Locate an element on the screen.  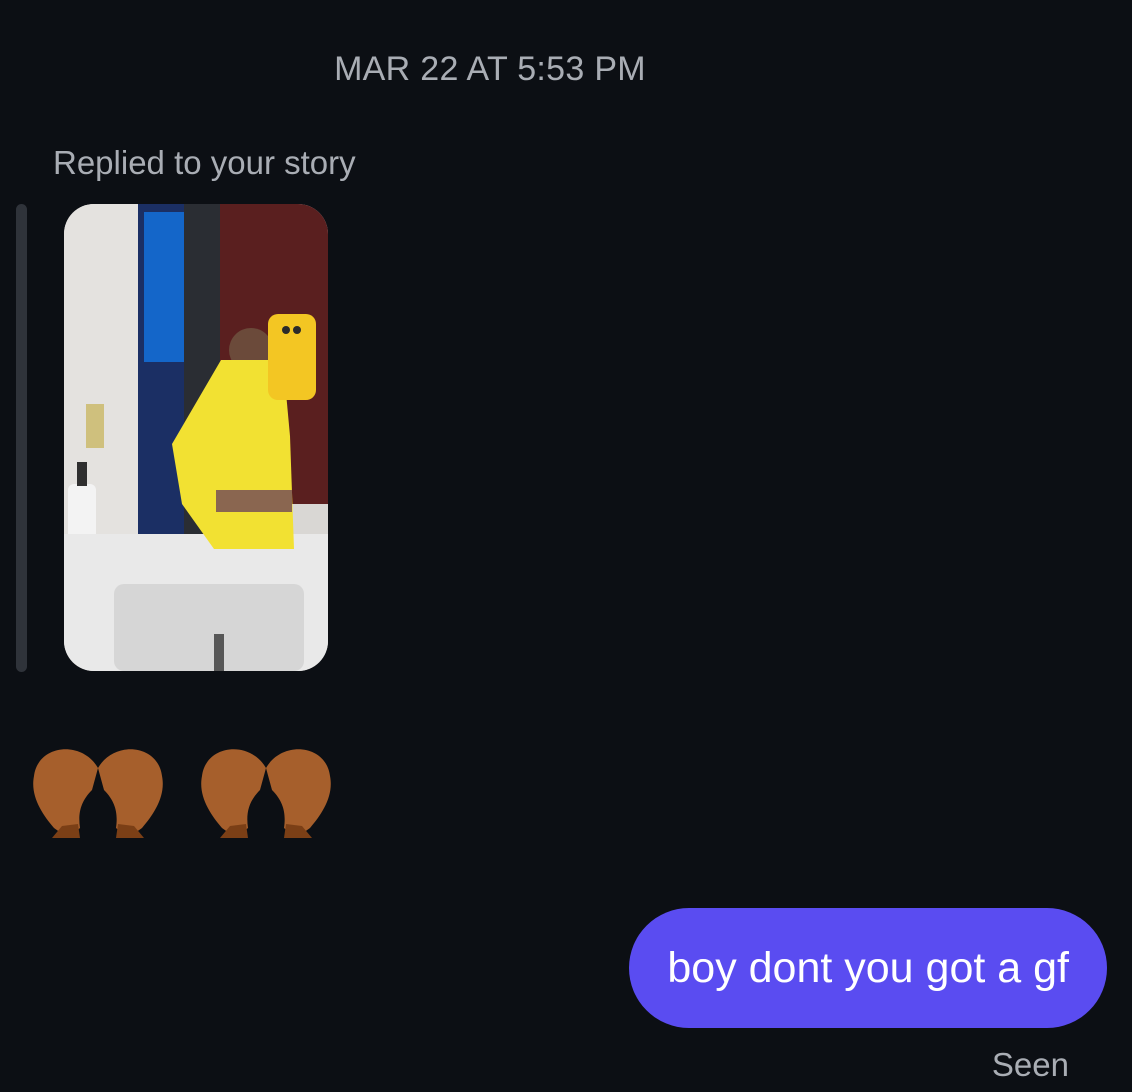
seen-status: Seen is located at coordinates (1030, 1064).